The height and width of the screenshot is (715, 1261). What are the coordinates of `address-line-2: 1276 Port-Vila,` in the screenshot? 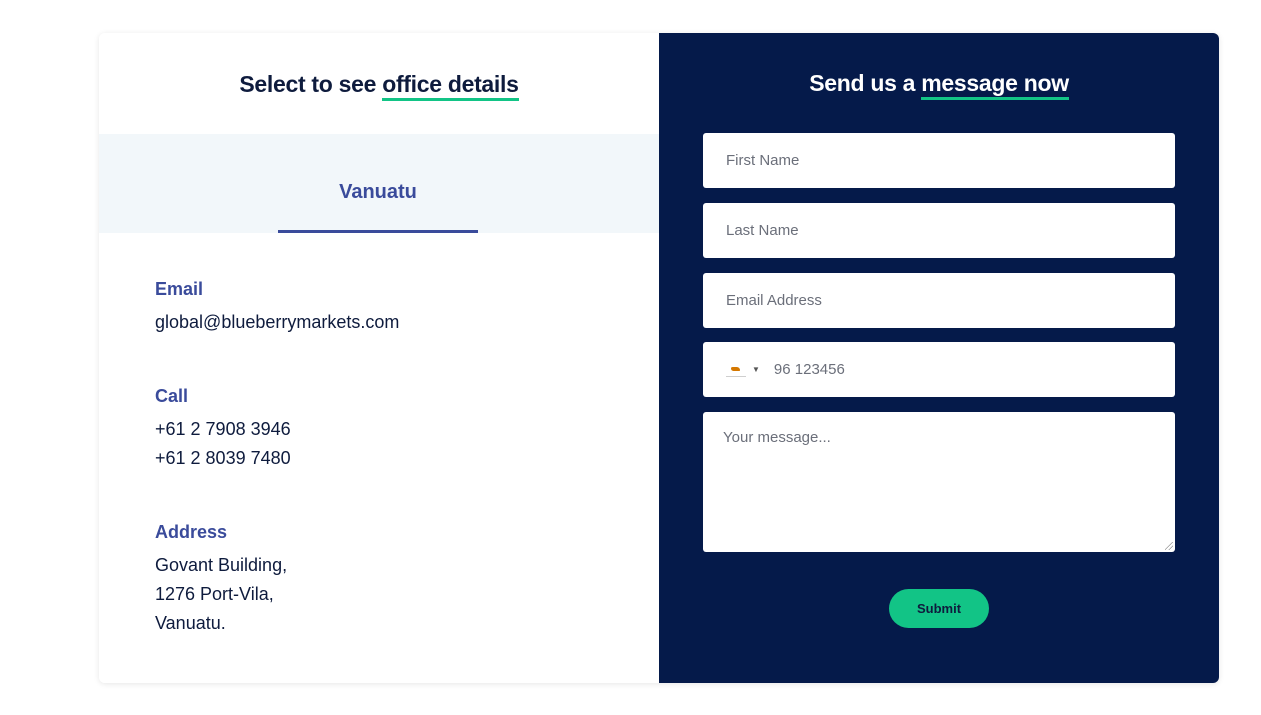 It's located at (214, 594).